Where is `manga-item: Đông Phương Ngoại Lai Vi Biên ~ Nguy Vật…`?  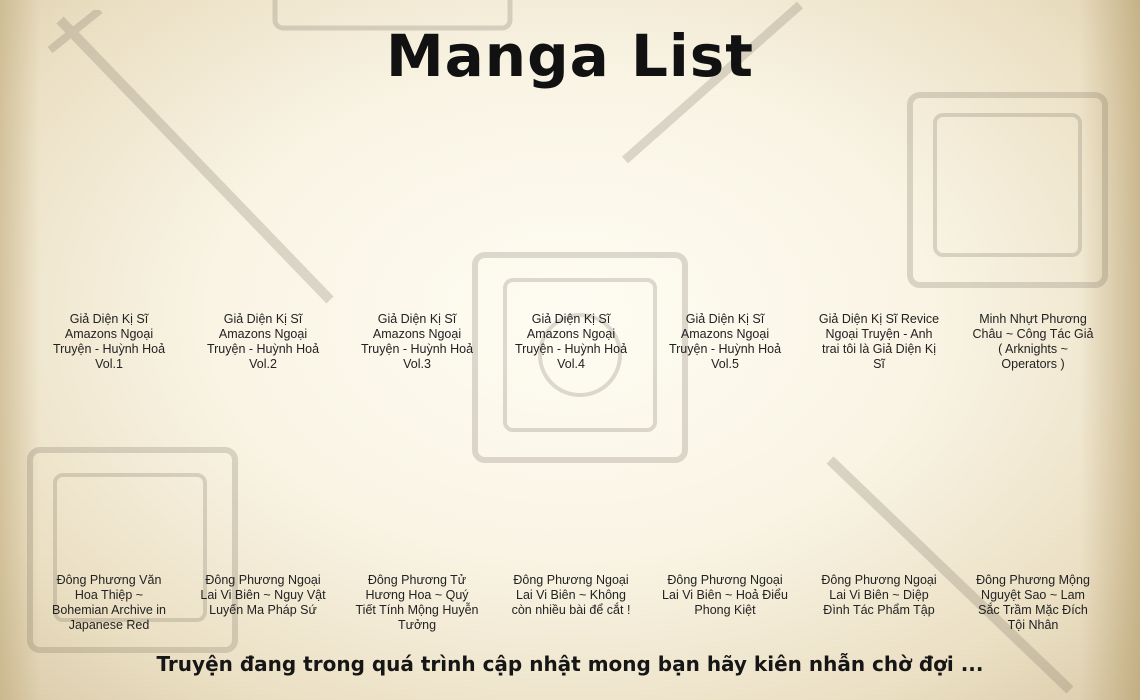 manga-item: Đông Phương Ngoại Lai Vi Biên ~ Nguy Vật… is located at coordinates (263, 603).